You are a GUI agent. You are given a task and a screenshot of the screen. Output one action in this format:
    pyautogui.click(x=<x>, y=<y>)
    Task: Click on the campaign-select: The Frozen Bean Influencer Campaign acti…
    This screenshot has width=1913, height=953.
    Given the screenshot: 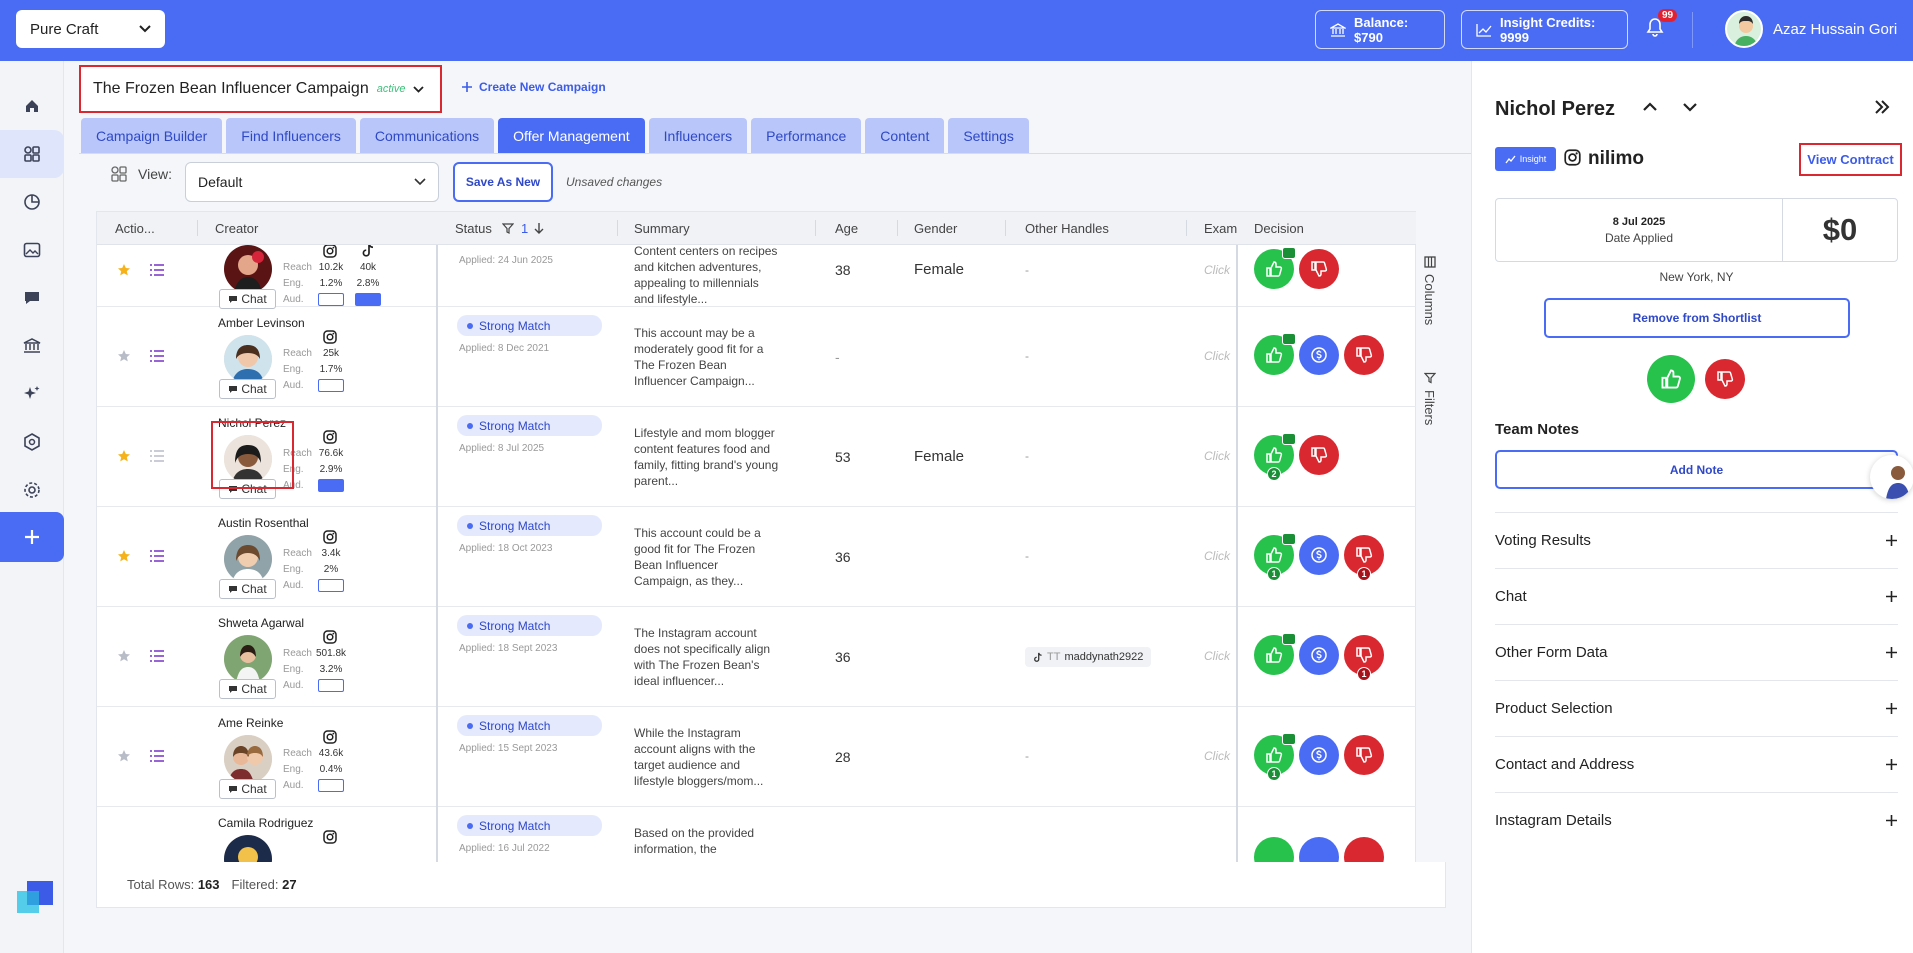 What is the action you would take?
    pyautogui.click(x=260, y=89)
    